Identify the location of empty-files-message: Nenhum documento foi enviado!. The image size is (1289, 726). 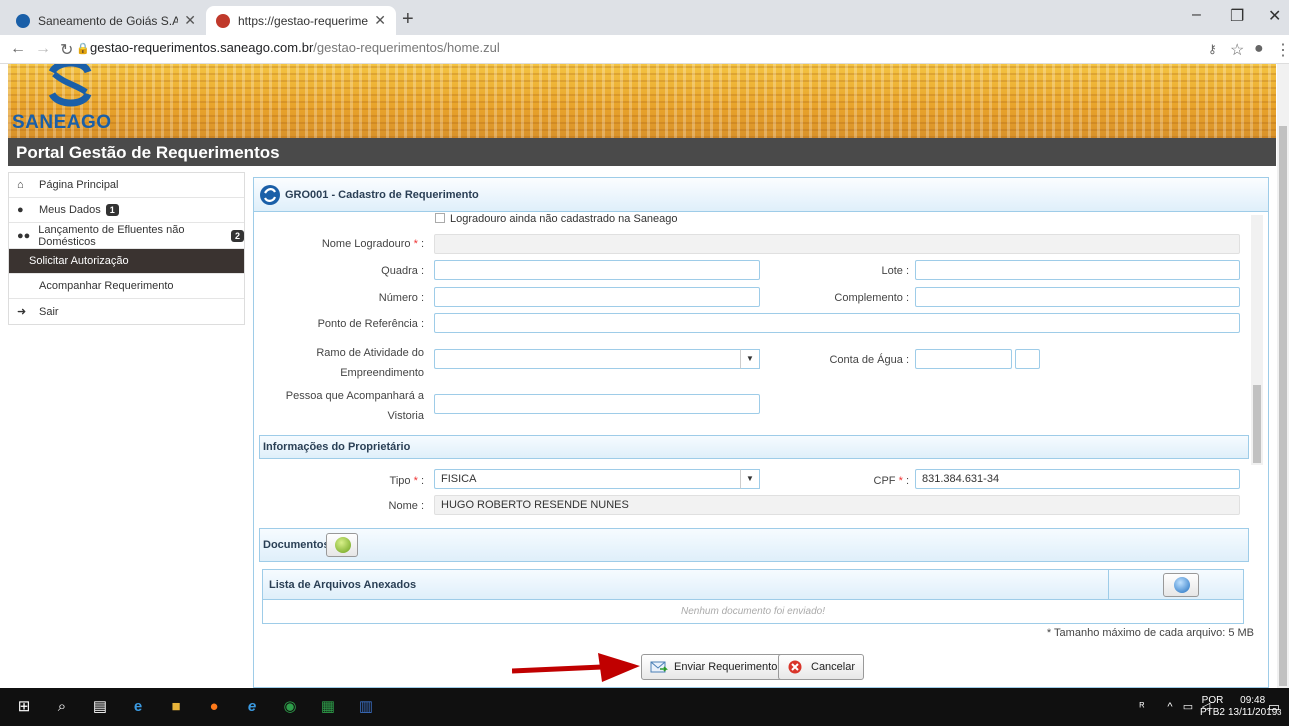
(753, 611).